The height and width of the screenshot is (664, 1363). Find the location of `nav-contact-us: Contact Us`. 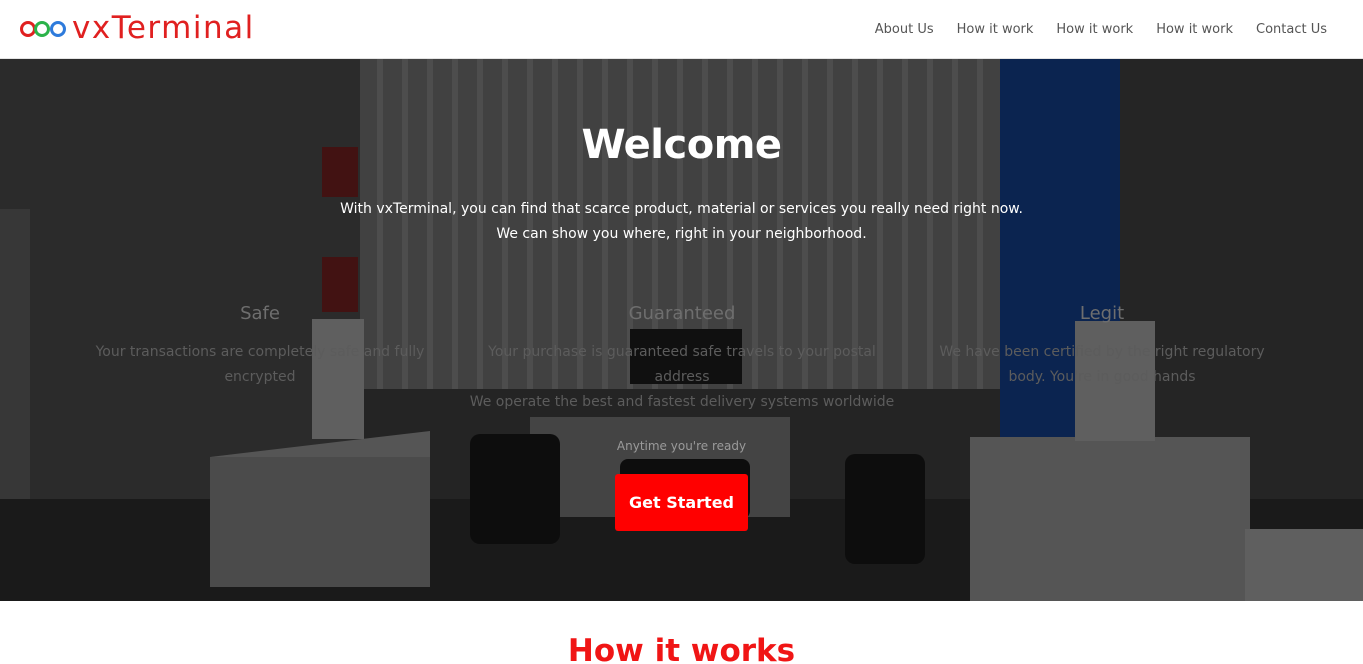

nav-contact-us: Contact Us is located at coordinates (1291, 29).